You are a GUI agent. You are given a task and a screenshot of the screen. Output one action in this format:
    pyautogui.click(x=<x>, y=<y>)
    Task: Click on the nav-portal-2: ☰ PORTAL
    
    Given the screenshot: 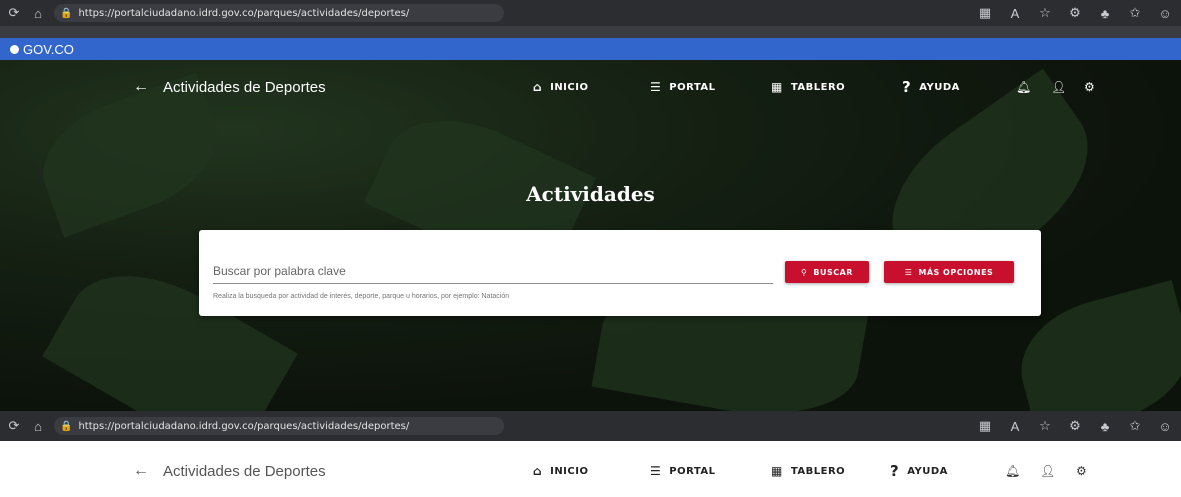 What is the action you would take?
    pyautogui.click(x=683, y=471)
    